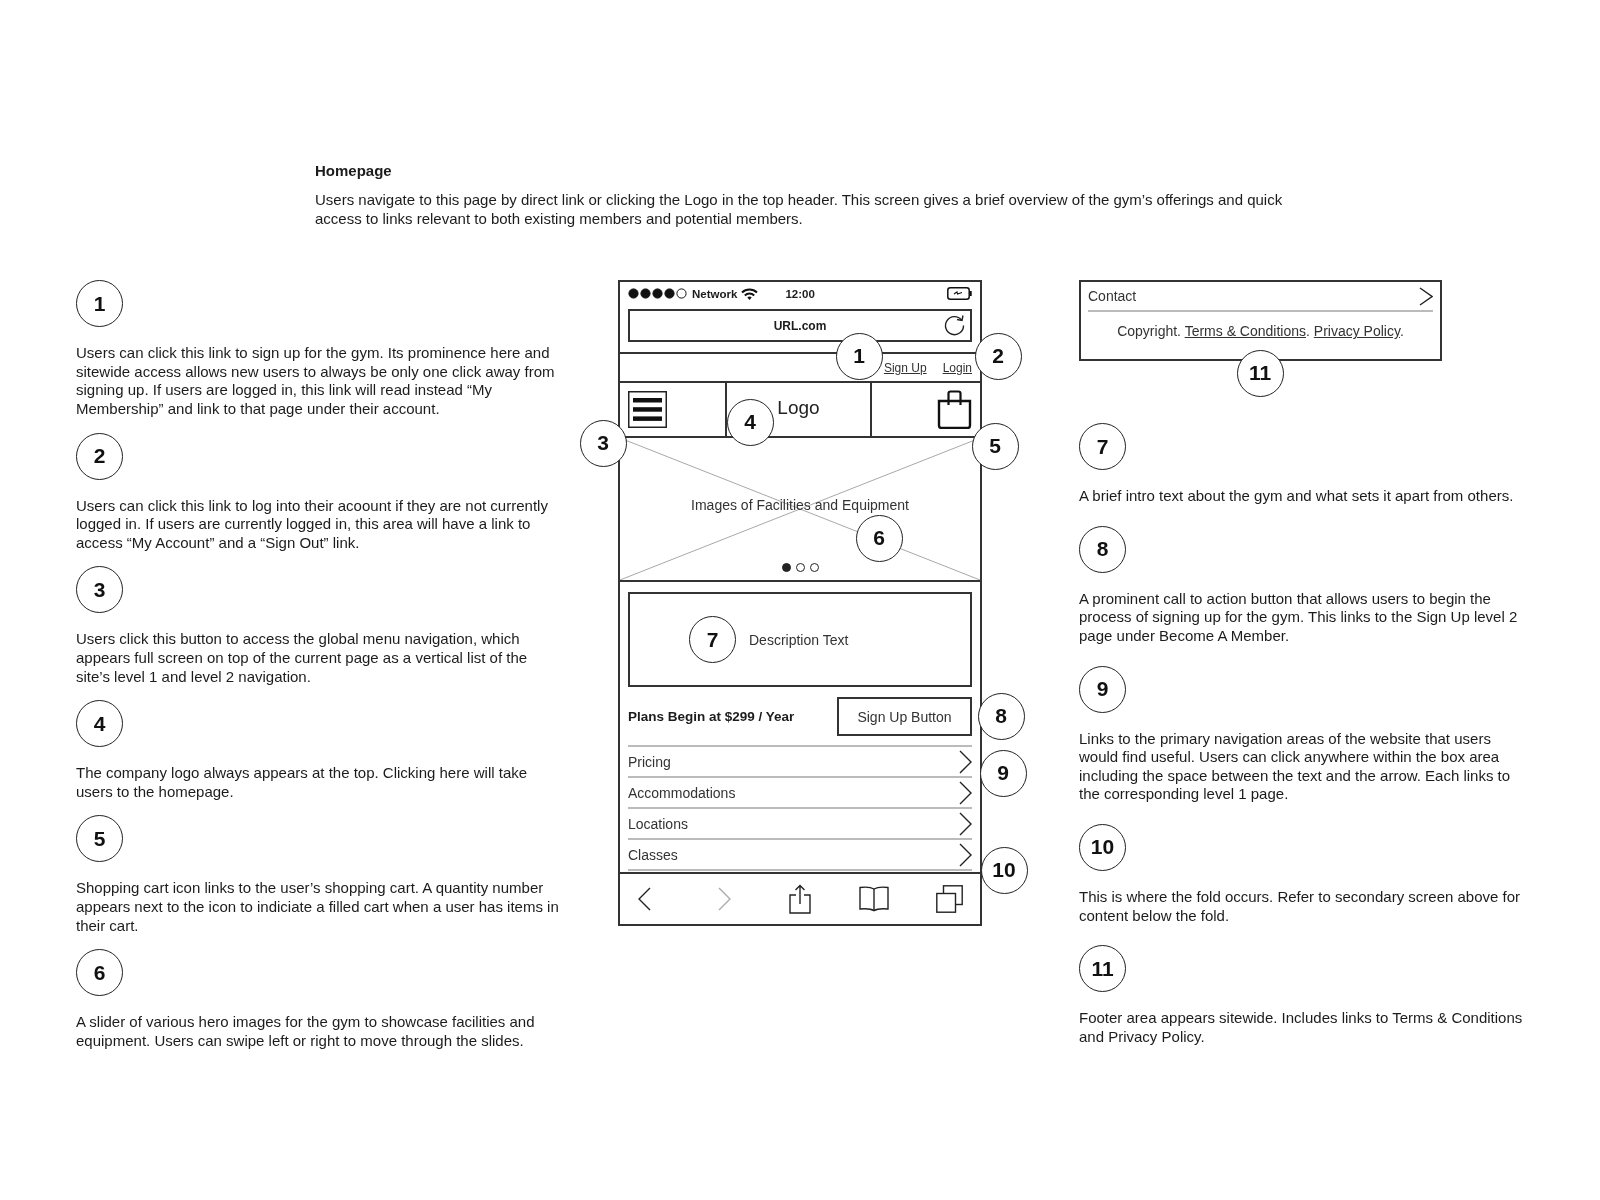  Describe the element at coordinates (949, 899) in the screenshot. I see `tabs-icon` at that location.